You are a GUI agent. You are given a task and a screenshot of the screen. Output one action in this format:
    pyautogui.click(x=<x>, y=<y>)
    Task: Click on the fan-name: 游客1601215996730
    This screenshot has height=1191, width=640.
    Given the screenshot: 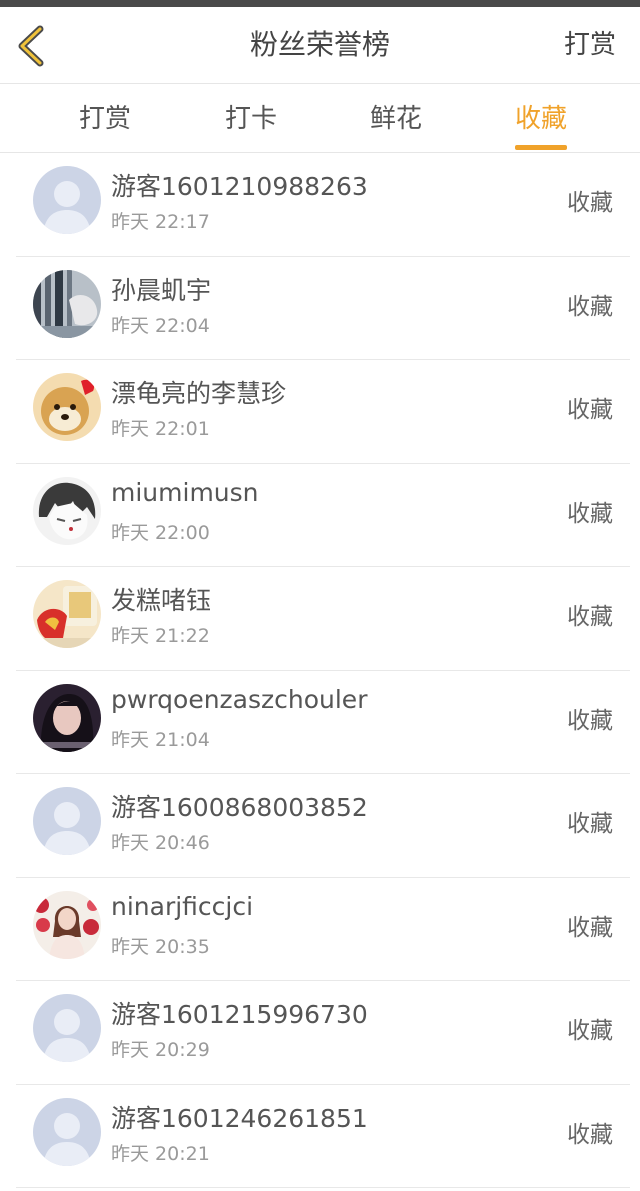 What is the action you would take?
    pyautogui.click(x=239, y=1013)
    